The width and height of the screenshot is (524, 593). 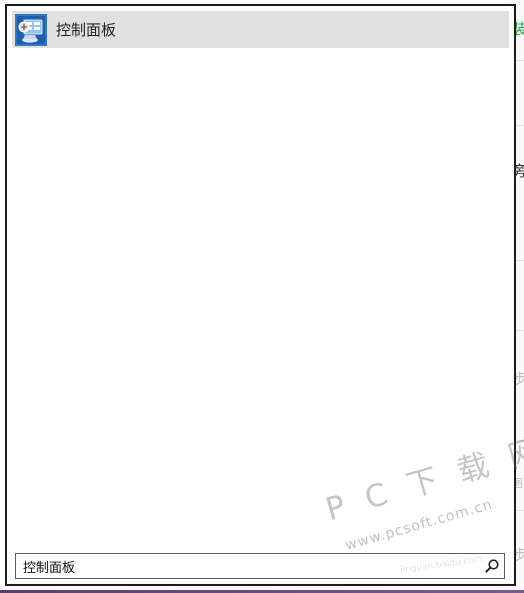 I want to click on search-result-label: 控制面板, so click(x=86, y=30).